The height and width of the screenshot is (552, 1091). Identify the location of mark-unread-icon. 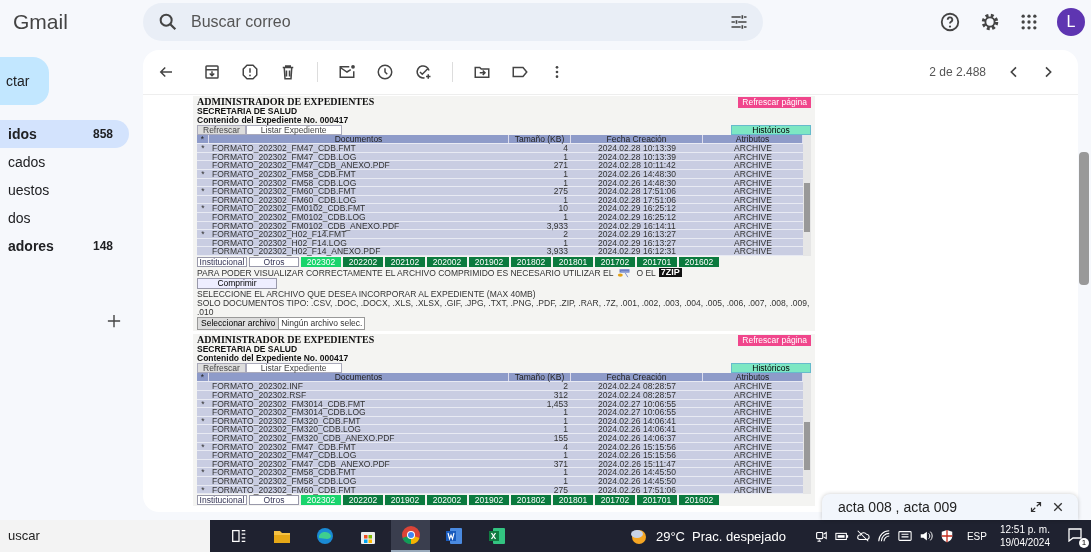
(347, 72).